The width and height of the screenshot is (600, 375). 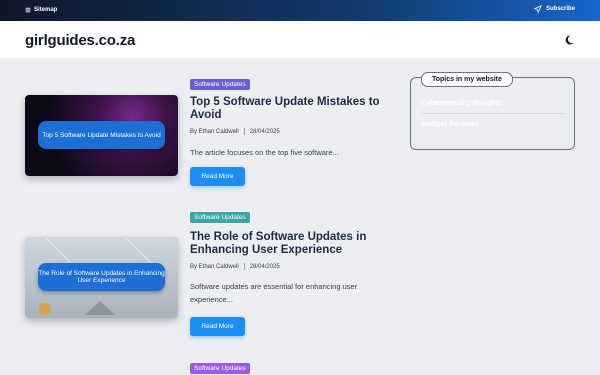 I want to click on topic-link: Gadget Reviews, so click(x=450, y=123).